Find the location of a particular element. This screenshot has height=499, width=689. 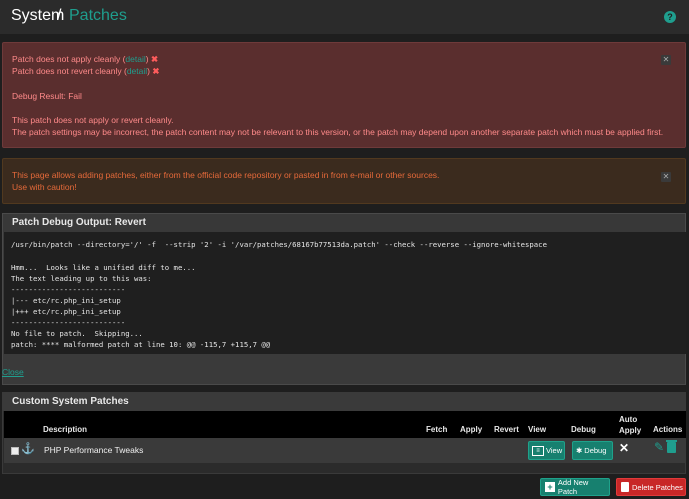

col-fetch: Fetch is located at coordinates (437, 429).